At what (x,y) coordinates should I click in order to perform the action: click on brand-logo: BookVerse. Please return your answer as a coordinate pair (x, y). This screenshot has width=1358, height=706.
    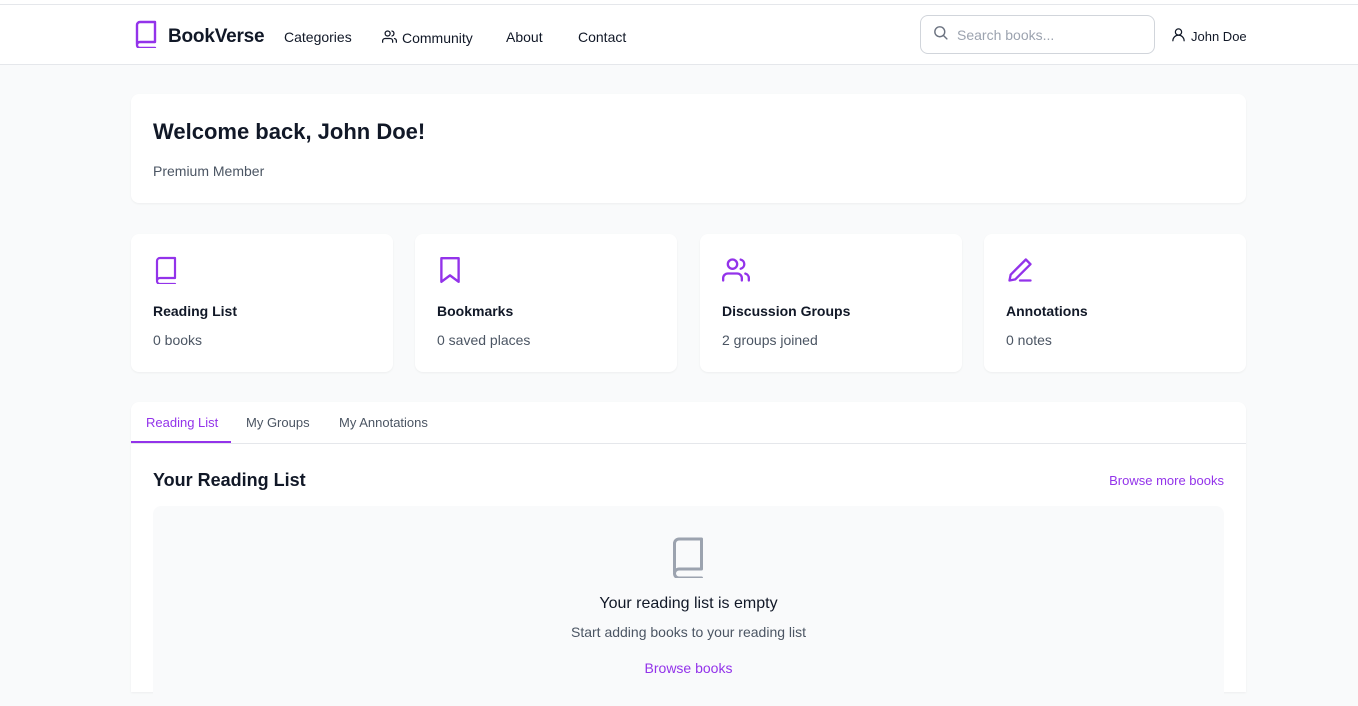
    Looking at the image, I should click on (199, 36).